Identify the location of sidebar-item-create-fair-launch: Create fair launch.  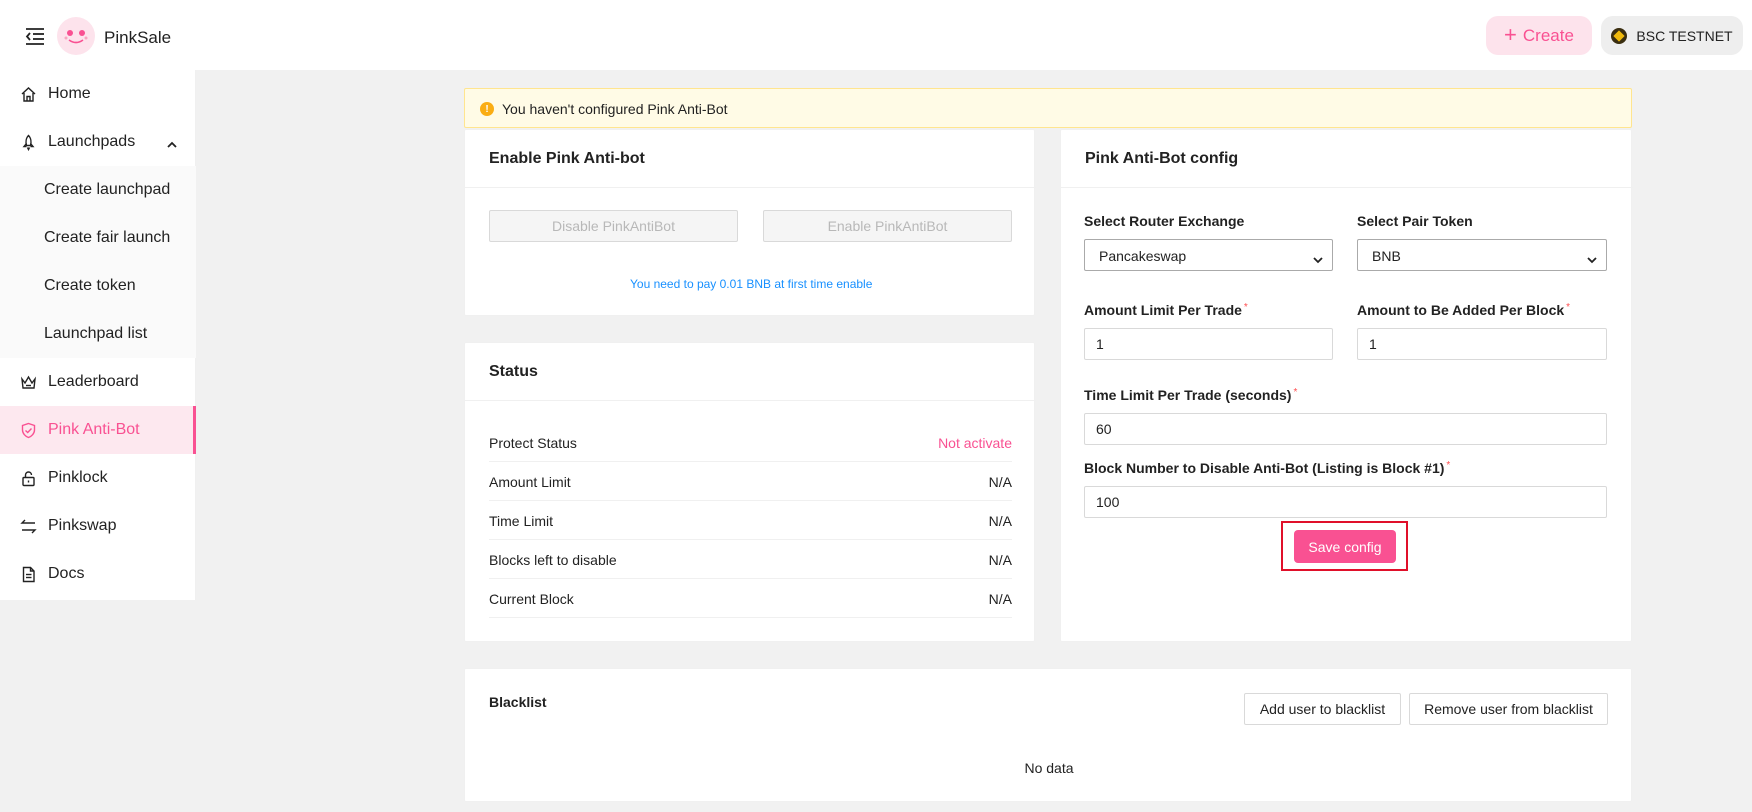
(98, 238).